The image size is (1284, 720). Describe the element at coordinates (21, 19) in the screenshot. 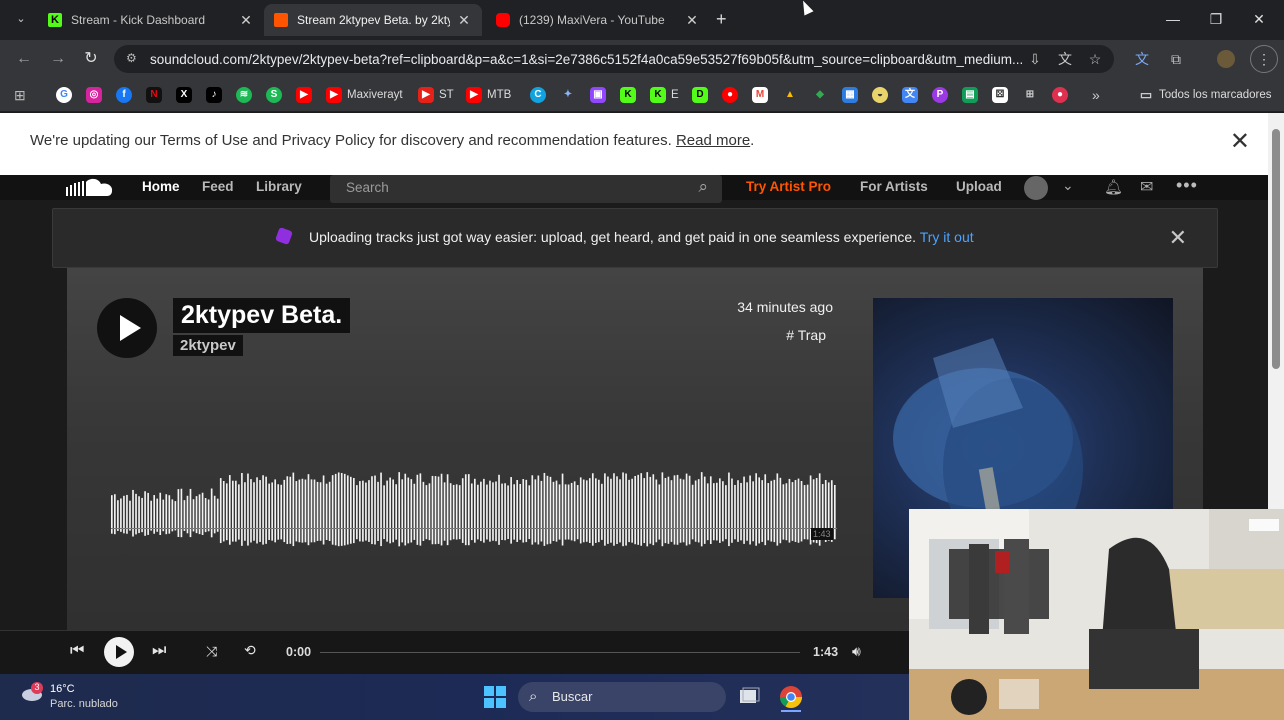

I see `tab-search-button: ⌄` at that location.